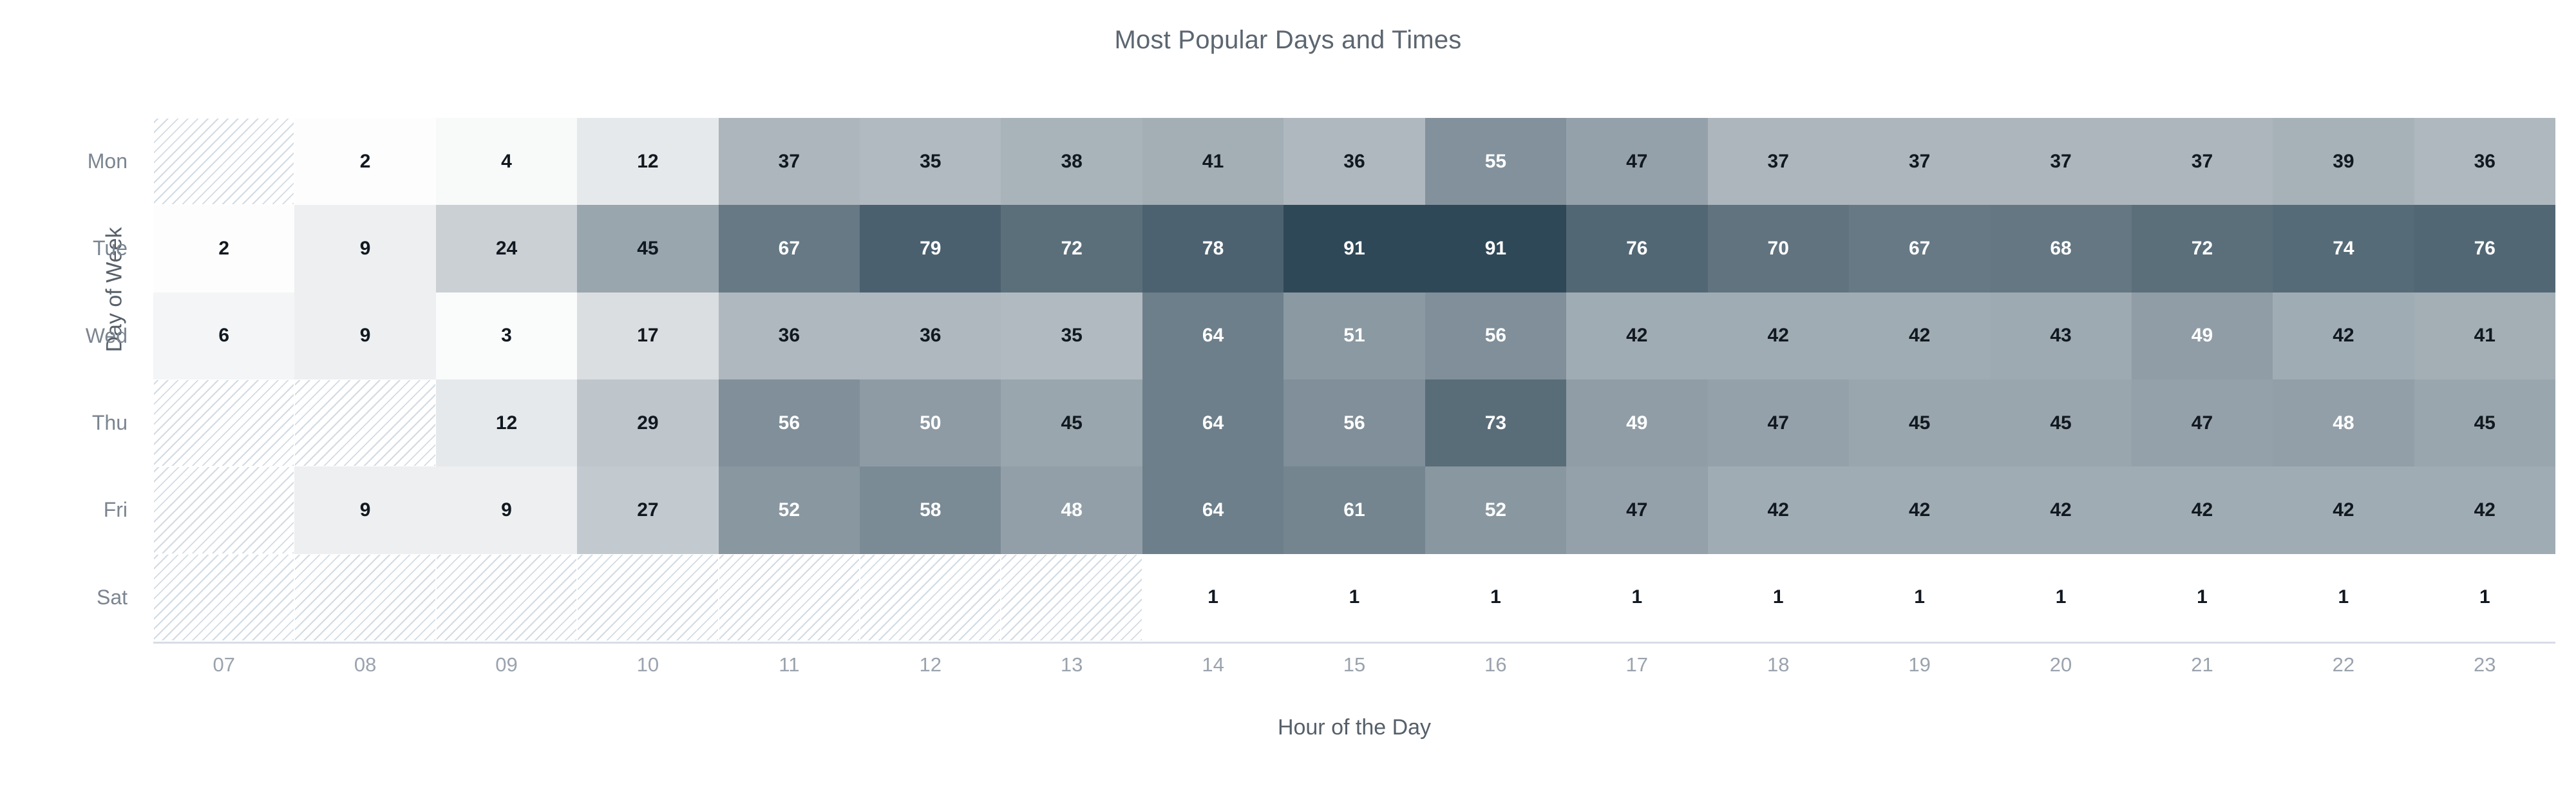  Describe the element at coordinates (1778, 248) in the screenshot. I see `heatmap-cell: 70` at that location.